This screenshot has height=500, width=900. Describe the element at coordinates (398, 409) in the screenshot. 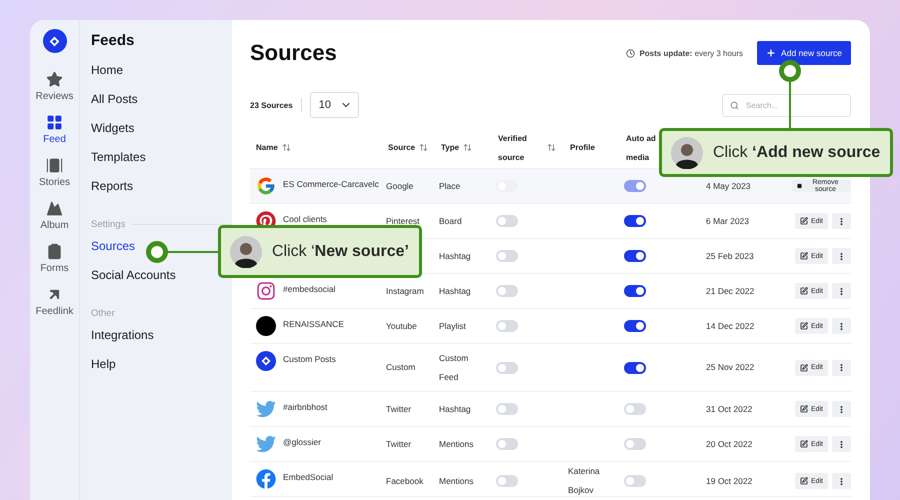

I see `table-cell-text: Twitter` at that location.